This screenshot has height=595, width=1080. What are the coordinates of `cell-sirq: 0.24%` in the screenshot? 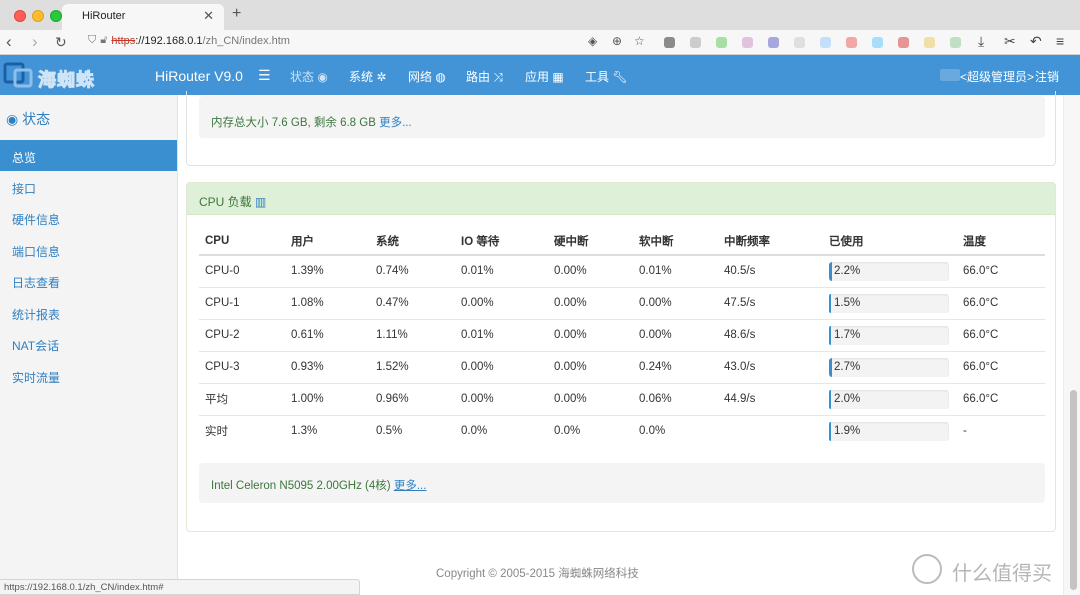 It's located at (675, 367).